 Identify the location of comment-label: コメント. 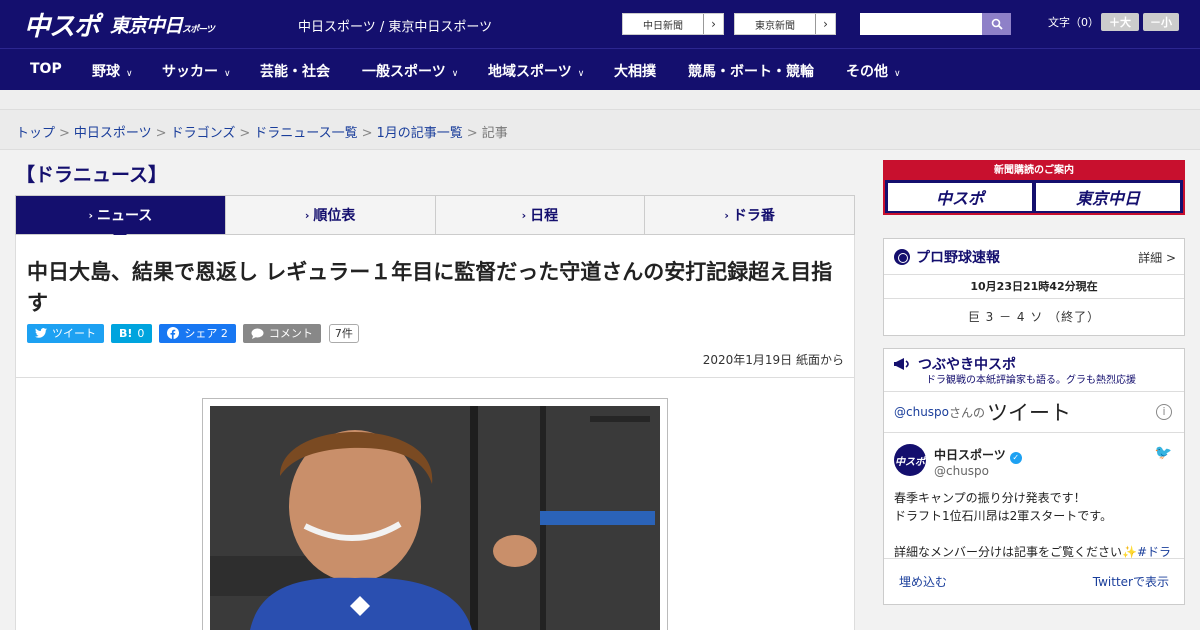
(290, 333).